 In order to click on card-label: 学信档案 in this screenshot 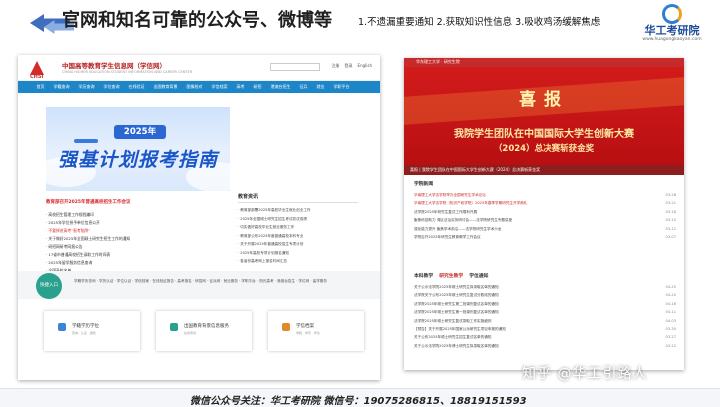, I will do `click(305, 326)`.